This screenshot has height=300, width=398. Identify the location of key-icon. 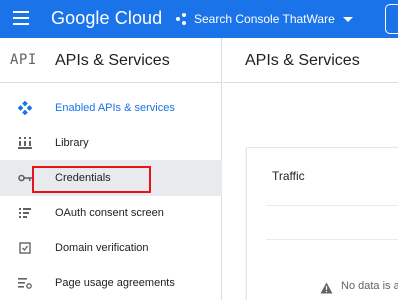
(25, 178).